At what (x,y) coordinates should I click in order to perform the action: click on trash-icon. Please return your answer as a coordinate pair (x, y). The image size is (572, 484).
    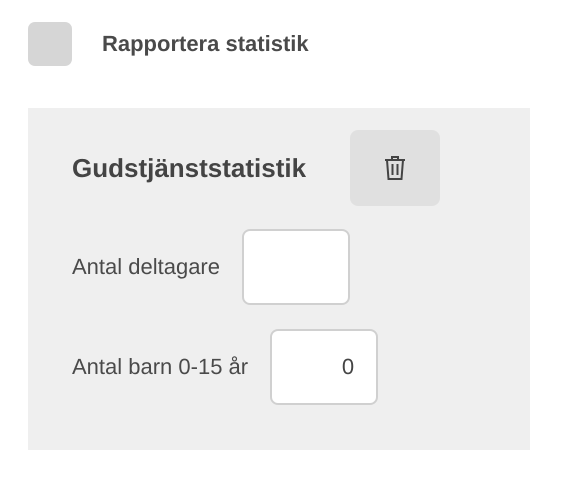
    Looking at the image, I should click on (395, 168).